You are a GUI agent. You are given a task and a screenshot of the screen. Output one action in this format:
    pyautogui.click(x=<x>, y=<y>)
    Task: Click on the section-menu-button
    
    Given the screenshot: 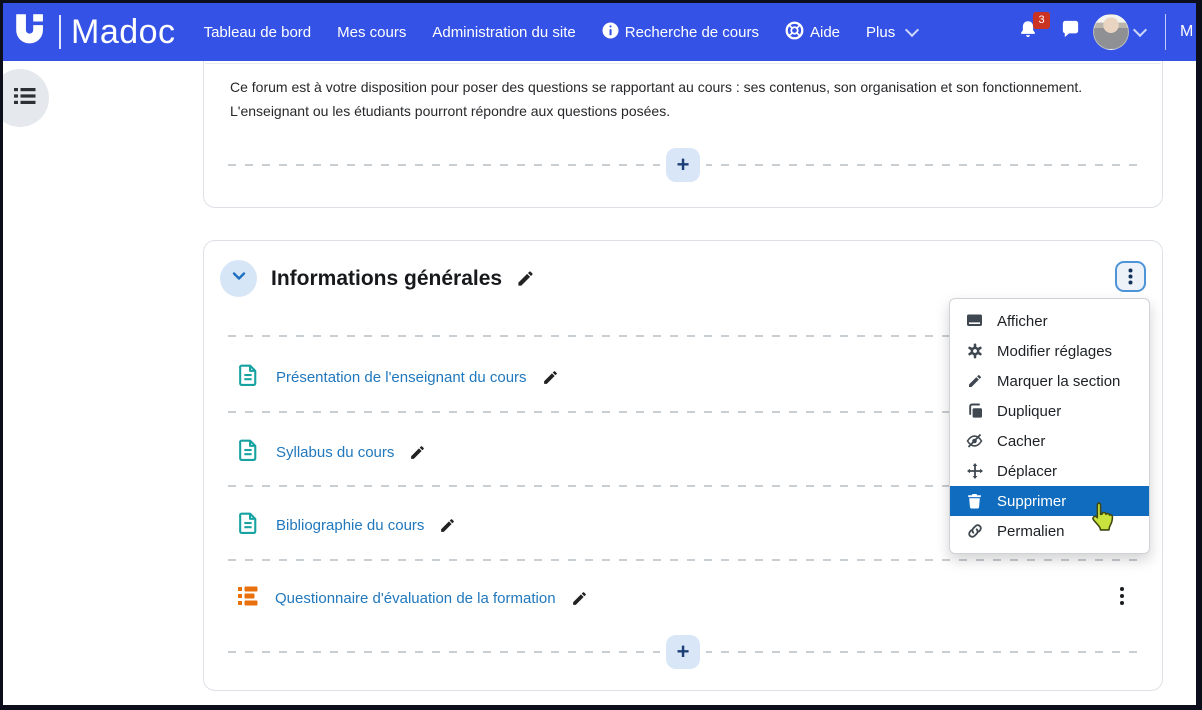 What is the action you would take?
    pyautogui.click(x=1130, y=276)
    